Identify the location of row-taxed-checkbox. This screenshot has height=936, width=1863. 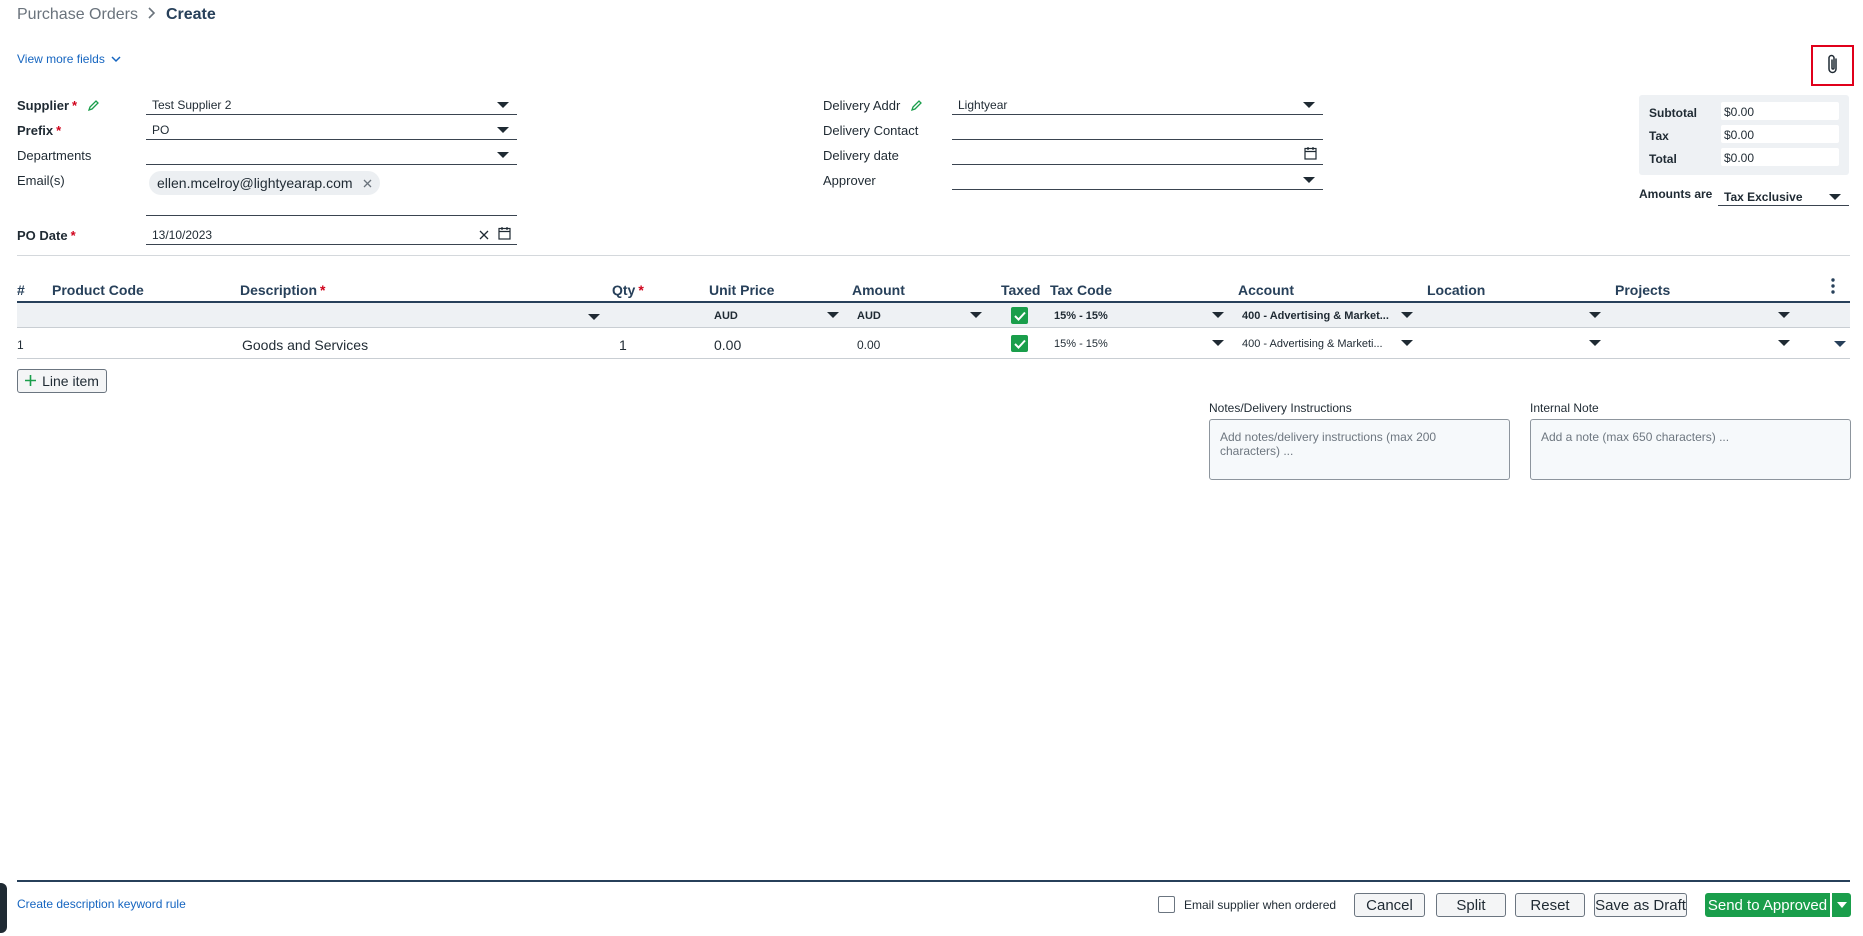
(1019, 343).